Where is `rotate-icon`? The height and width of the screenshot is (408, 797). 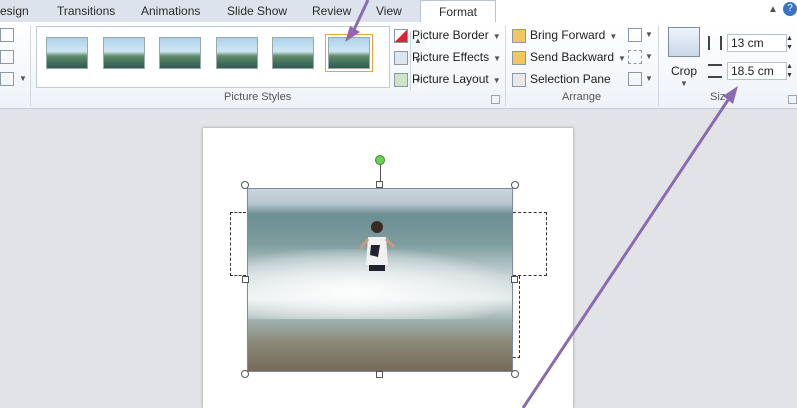
rotate-icon is located at coordinates (635, 79).